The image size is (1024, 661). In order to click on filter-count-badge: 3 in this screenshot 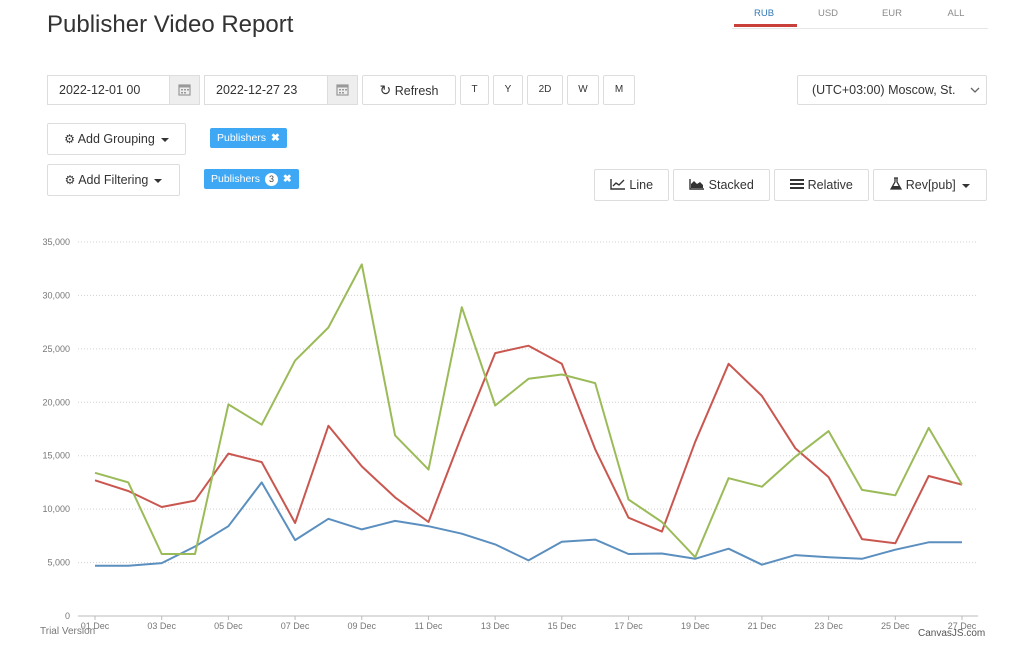, I will do `click(271, 179)`.